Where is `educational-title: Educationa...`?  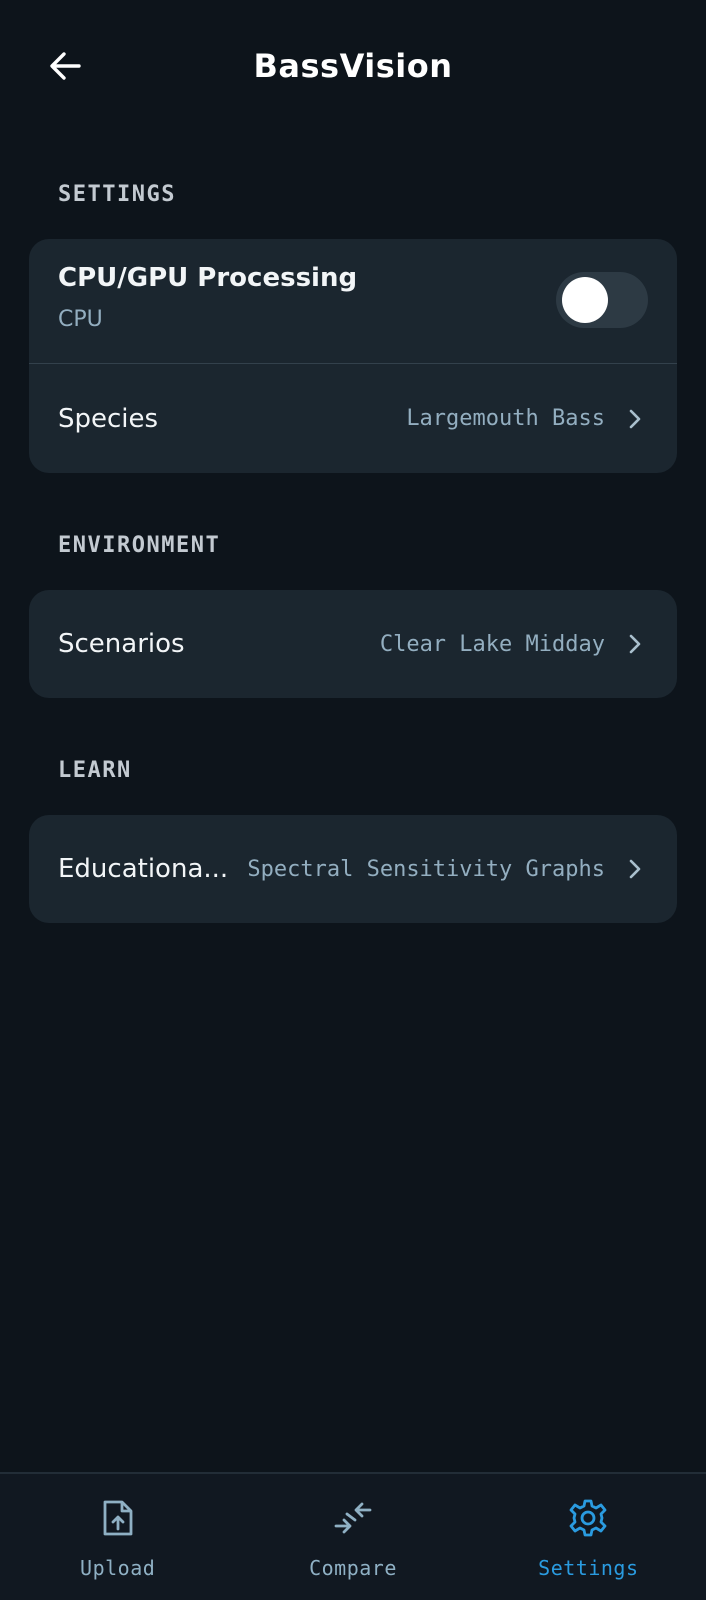 educational-title: Educationa... is located at coordinates (143, 869).